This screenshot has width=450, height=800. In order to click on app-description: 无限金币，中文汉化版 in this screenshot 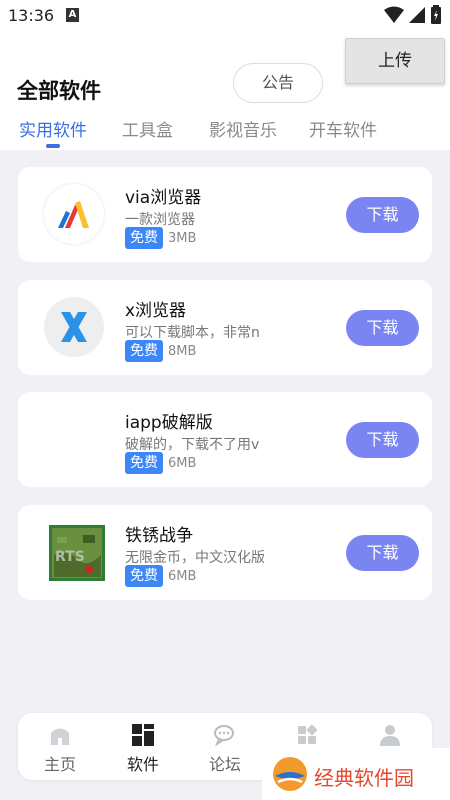, I will do `click(195, 558)`.